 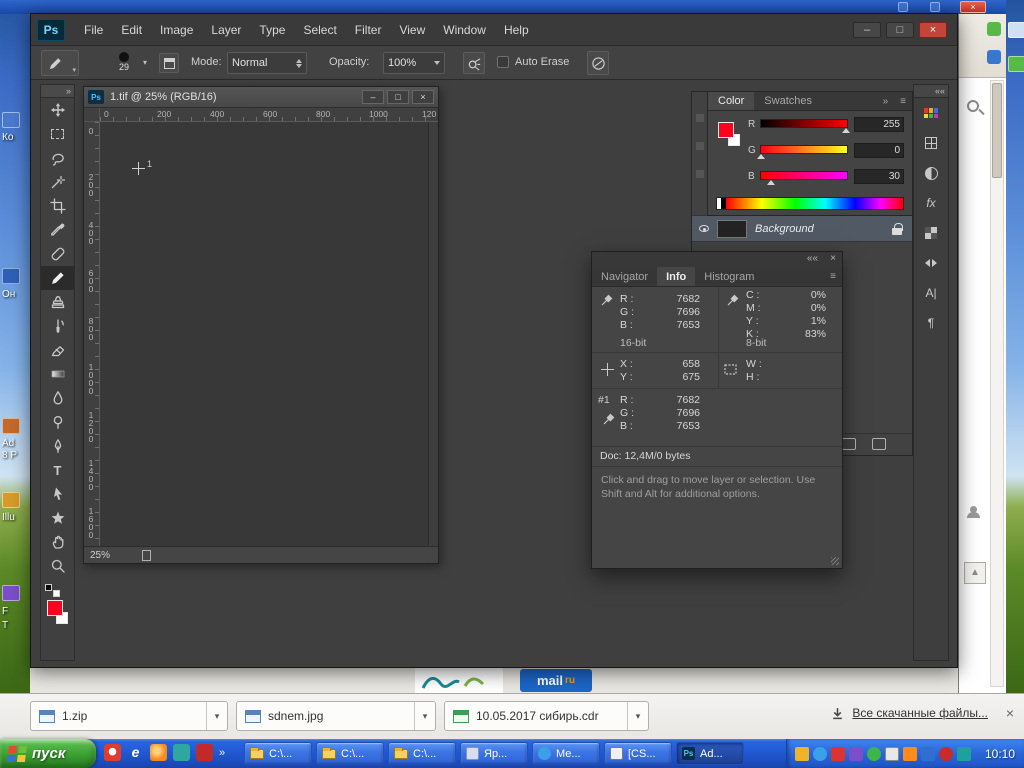 I want to click on info-panel-header: «« ×, so click(x=717, y=259).